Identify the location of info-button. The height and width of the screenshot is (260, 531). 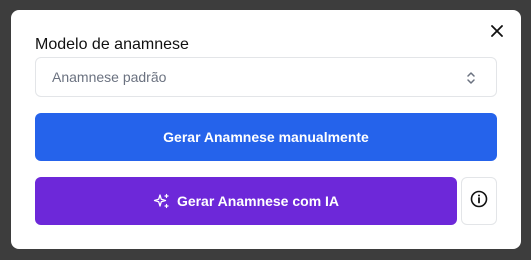
(479, 201).